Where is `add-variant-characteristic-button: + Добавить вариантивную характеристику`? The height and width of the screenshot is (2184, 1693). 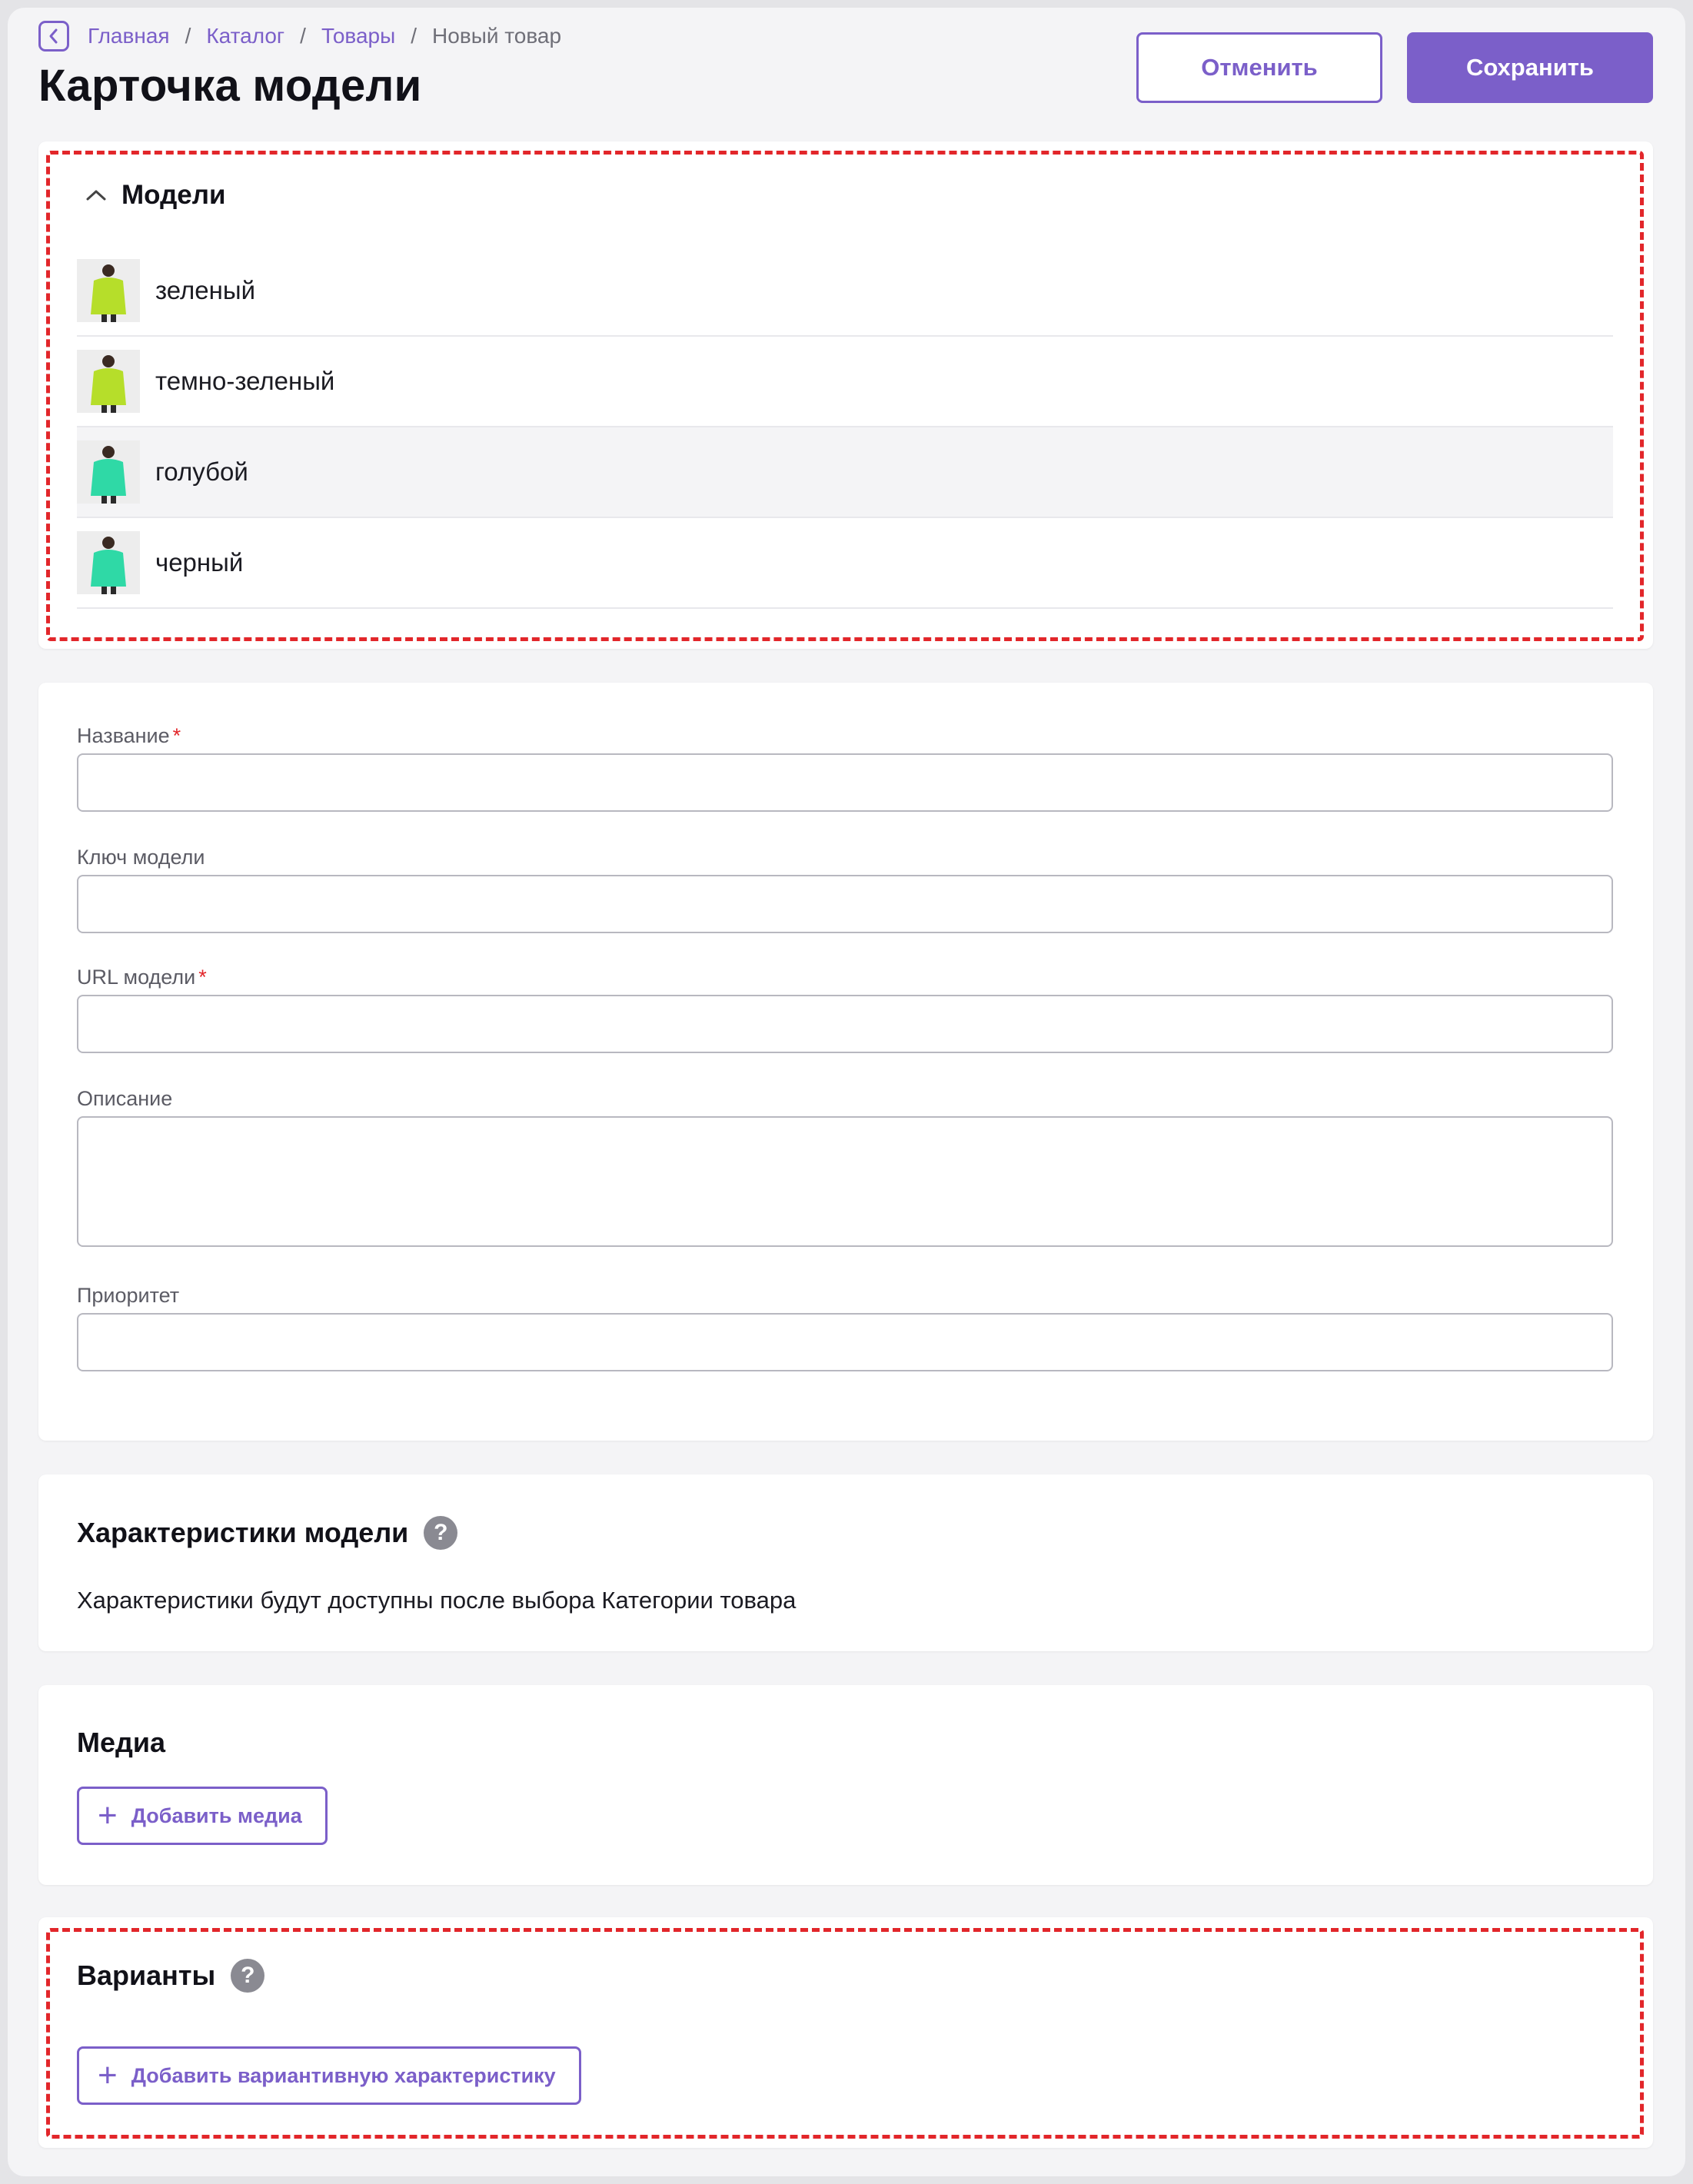 add-variant-characteristic-button: + Добавить вариантивную характеристику is located at coordinates (329, 2075).